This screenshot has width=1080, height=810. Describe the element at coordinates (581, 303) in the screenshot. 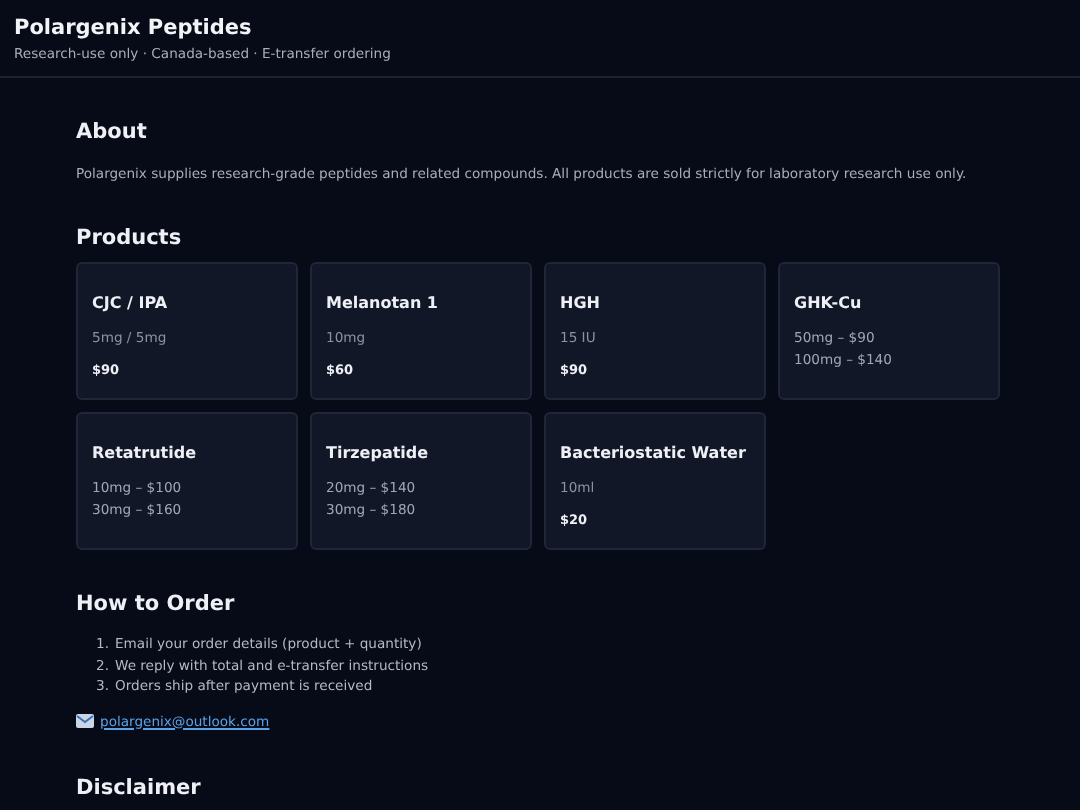

I see `product-name: HGH` at that location.